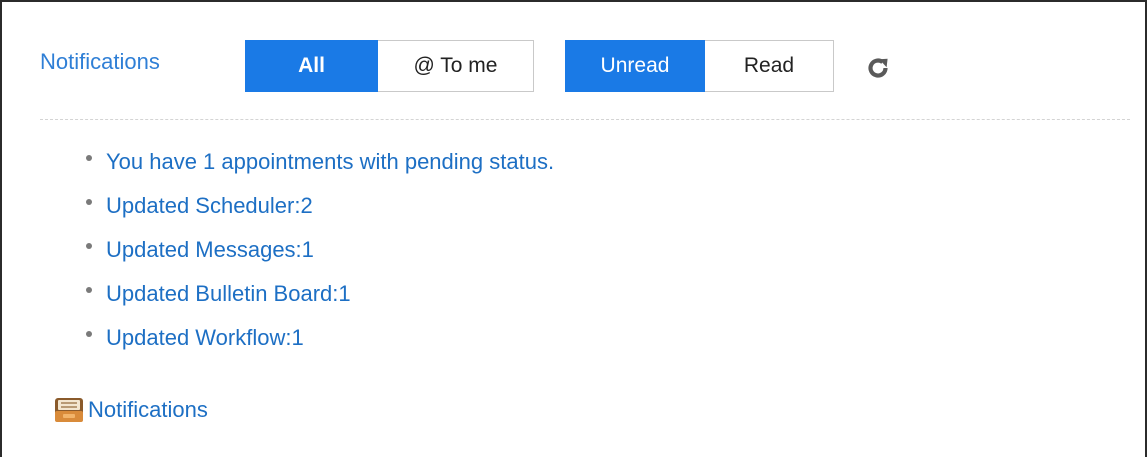  I want to click on refresh-icon, so click(878, 68).